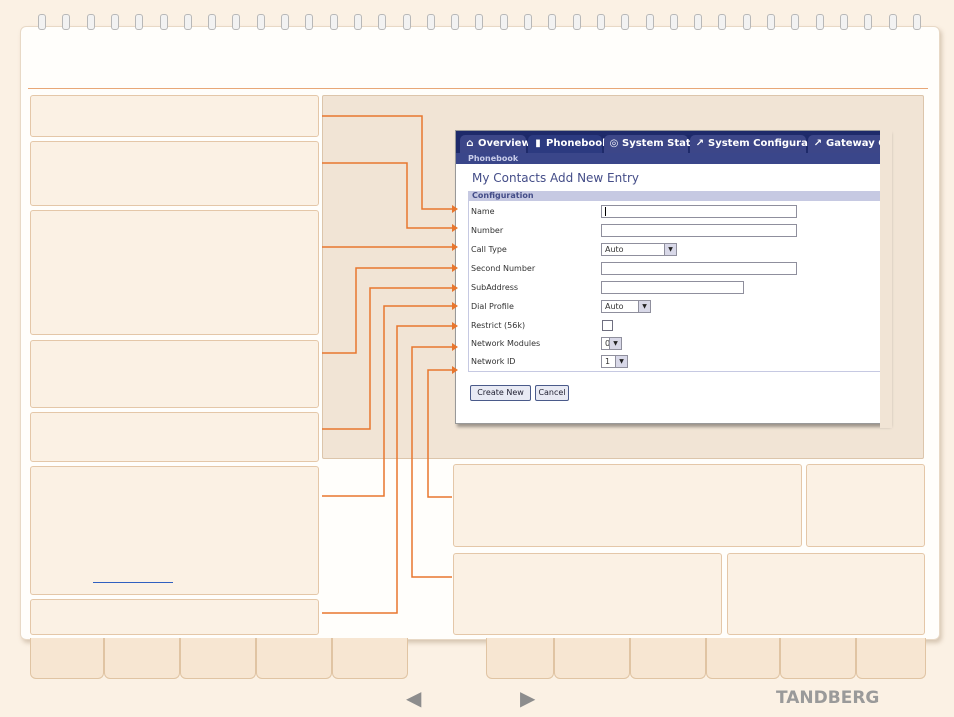 The height and width of the screenshot is (717, 954). Describe the element at coordinates (174, 116) in the screenshot. I see `desc-box-name` at that location.